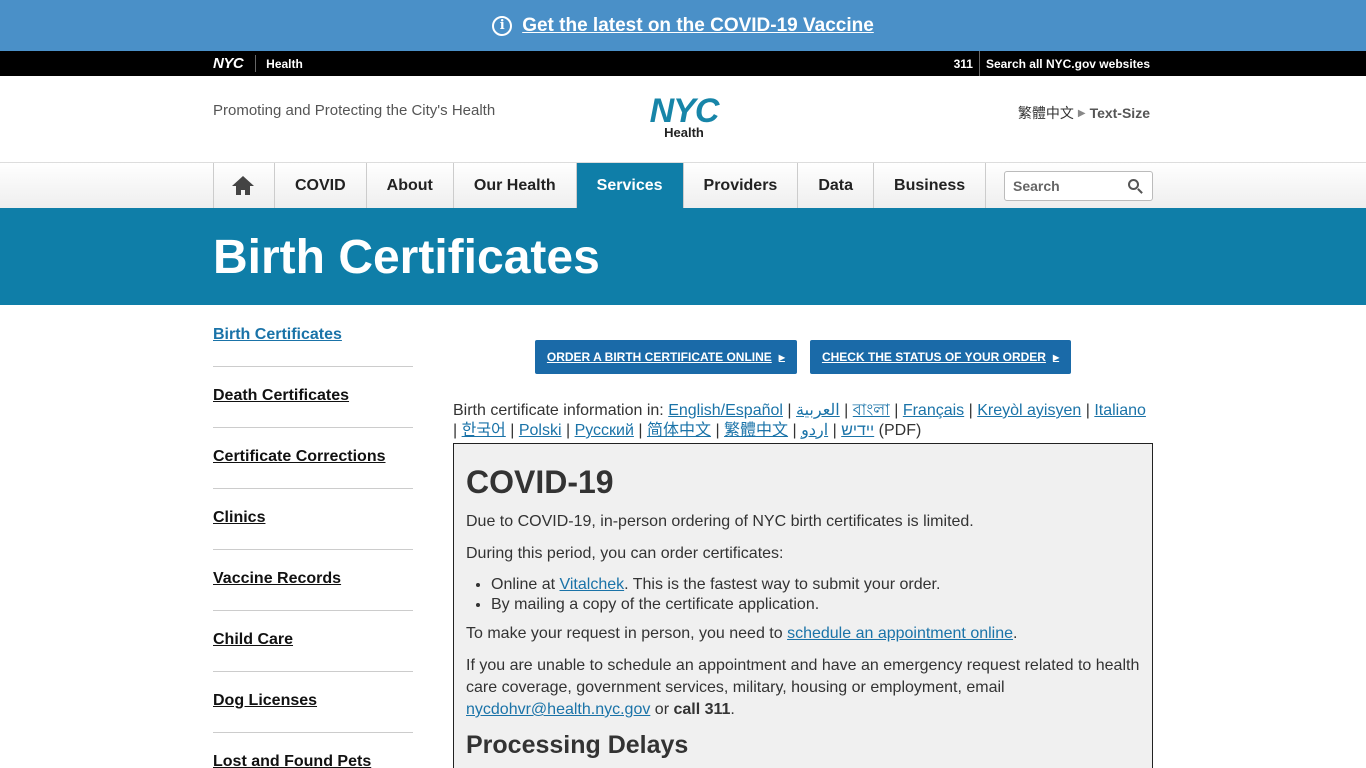 The height and width of the screenshot is (768, 1366). I want to click on sidebar-item: Death Certificates, so click(313, 397).